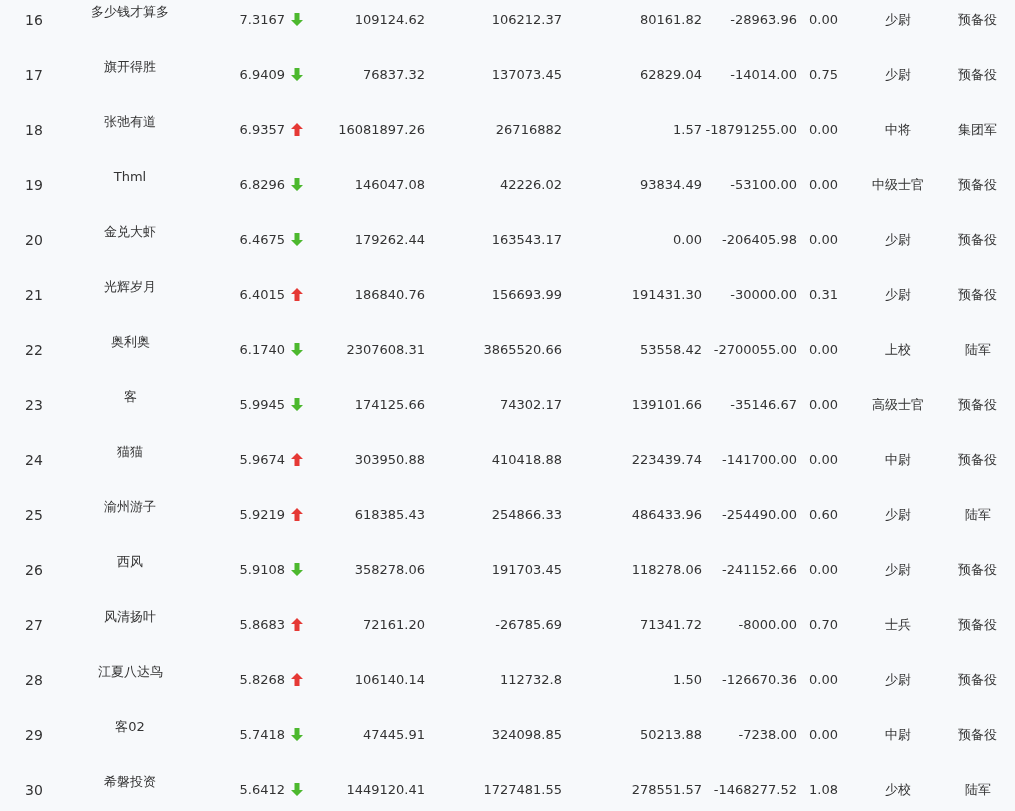 Image resolution: width=1015 pixels, height=811 pixels. I want to click on number-cell-text: 618385.43, so click(389, 514).